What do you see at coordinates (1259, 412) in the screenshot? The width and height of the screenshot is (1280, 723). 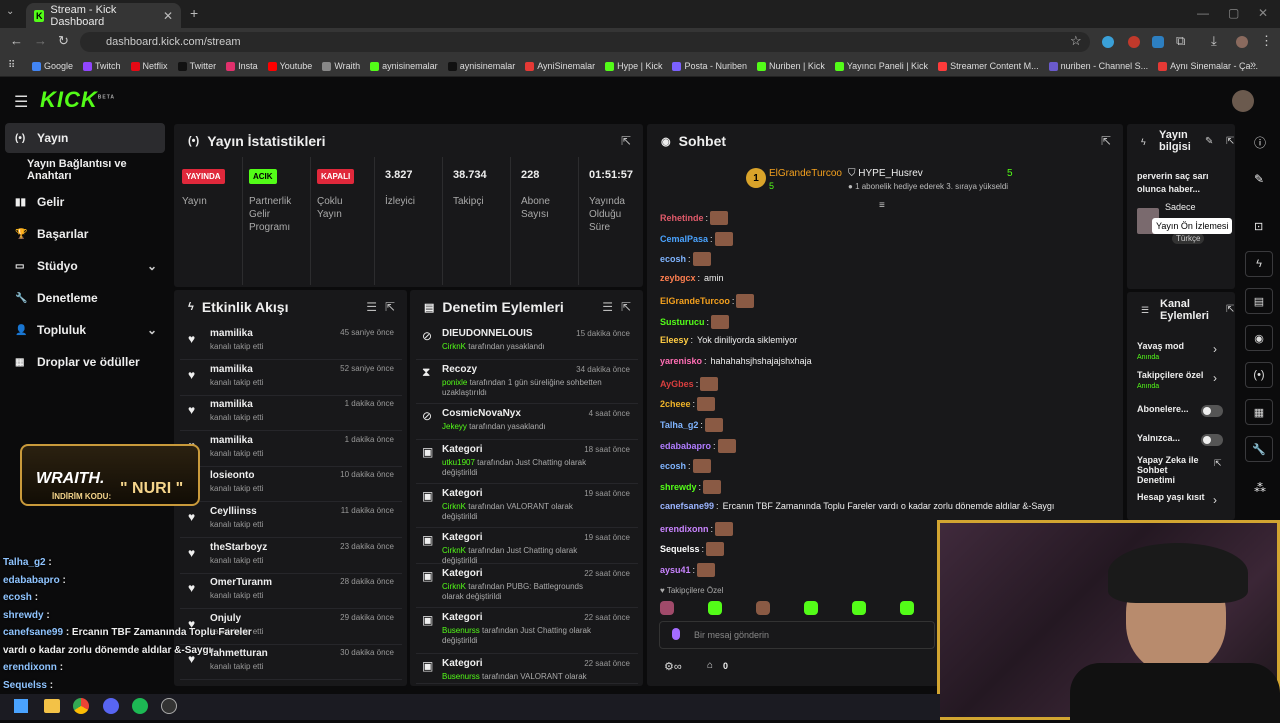 I see `layout-icon: ▦` at bounding box center [1259, 412].